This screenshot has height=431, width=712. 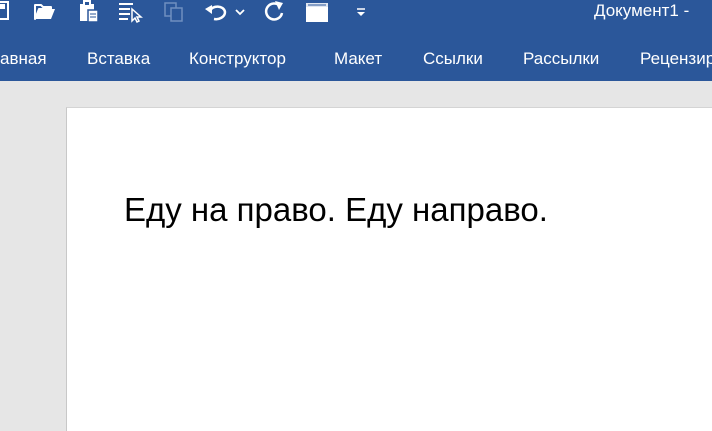 I want to click on quick-access-toolbar: Документ1 -, so click(x=356, y=15).